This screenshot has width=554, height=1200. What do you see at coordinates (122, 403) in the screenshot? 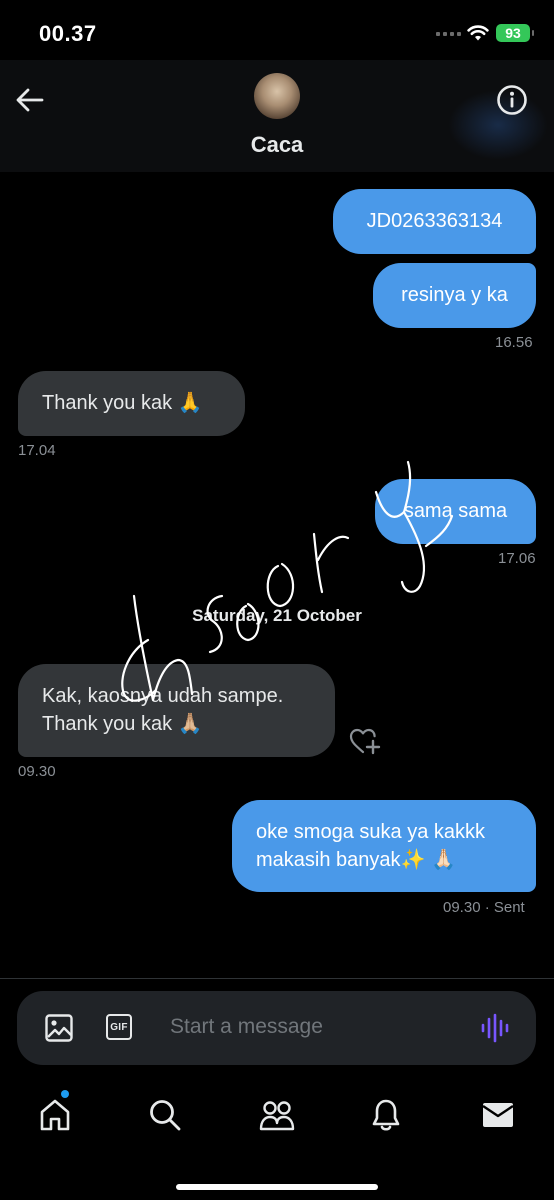
I see `message-text: Thank you kak 🙏` at bounding box center [122, 403].